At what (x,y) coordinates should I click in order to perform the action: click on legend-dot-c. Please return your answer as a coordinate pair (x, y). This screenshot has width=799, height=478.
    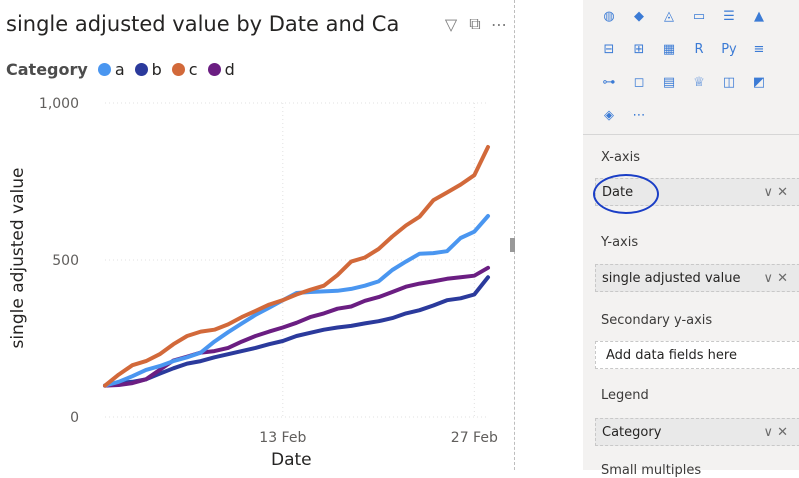
    Looking at the image, I should click on (178, 69).